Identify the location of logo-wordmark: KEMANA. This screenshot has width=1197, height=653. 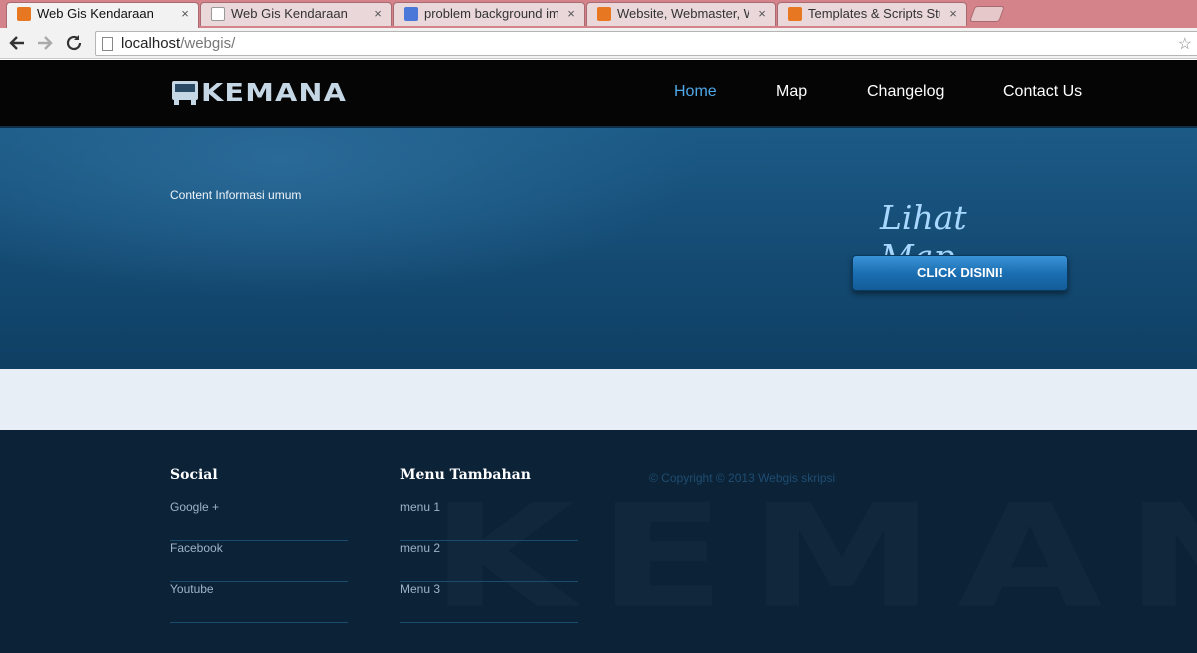
(274, 92).